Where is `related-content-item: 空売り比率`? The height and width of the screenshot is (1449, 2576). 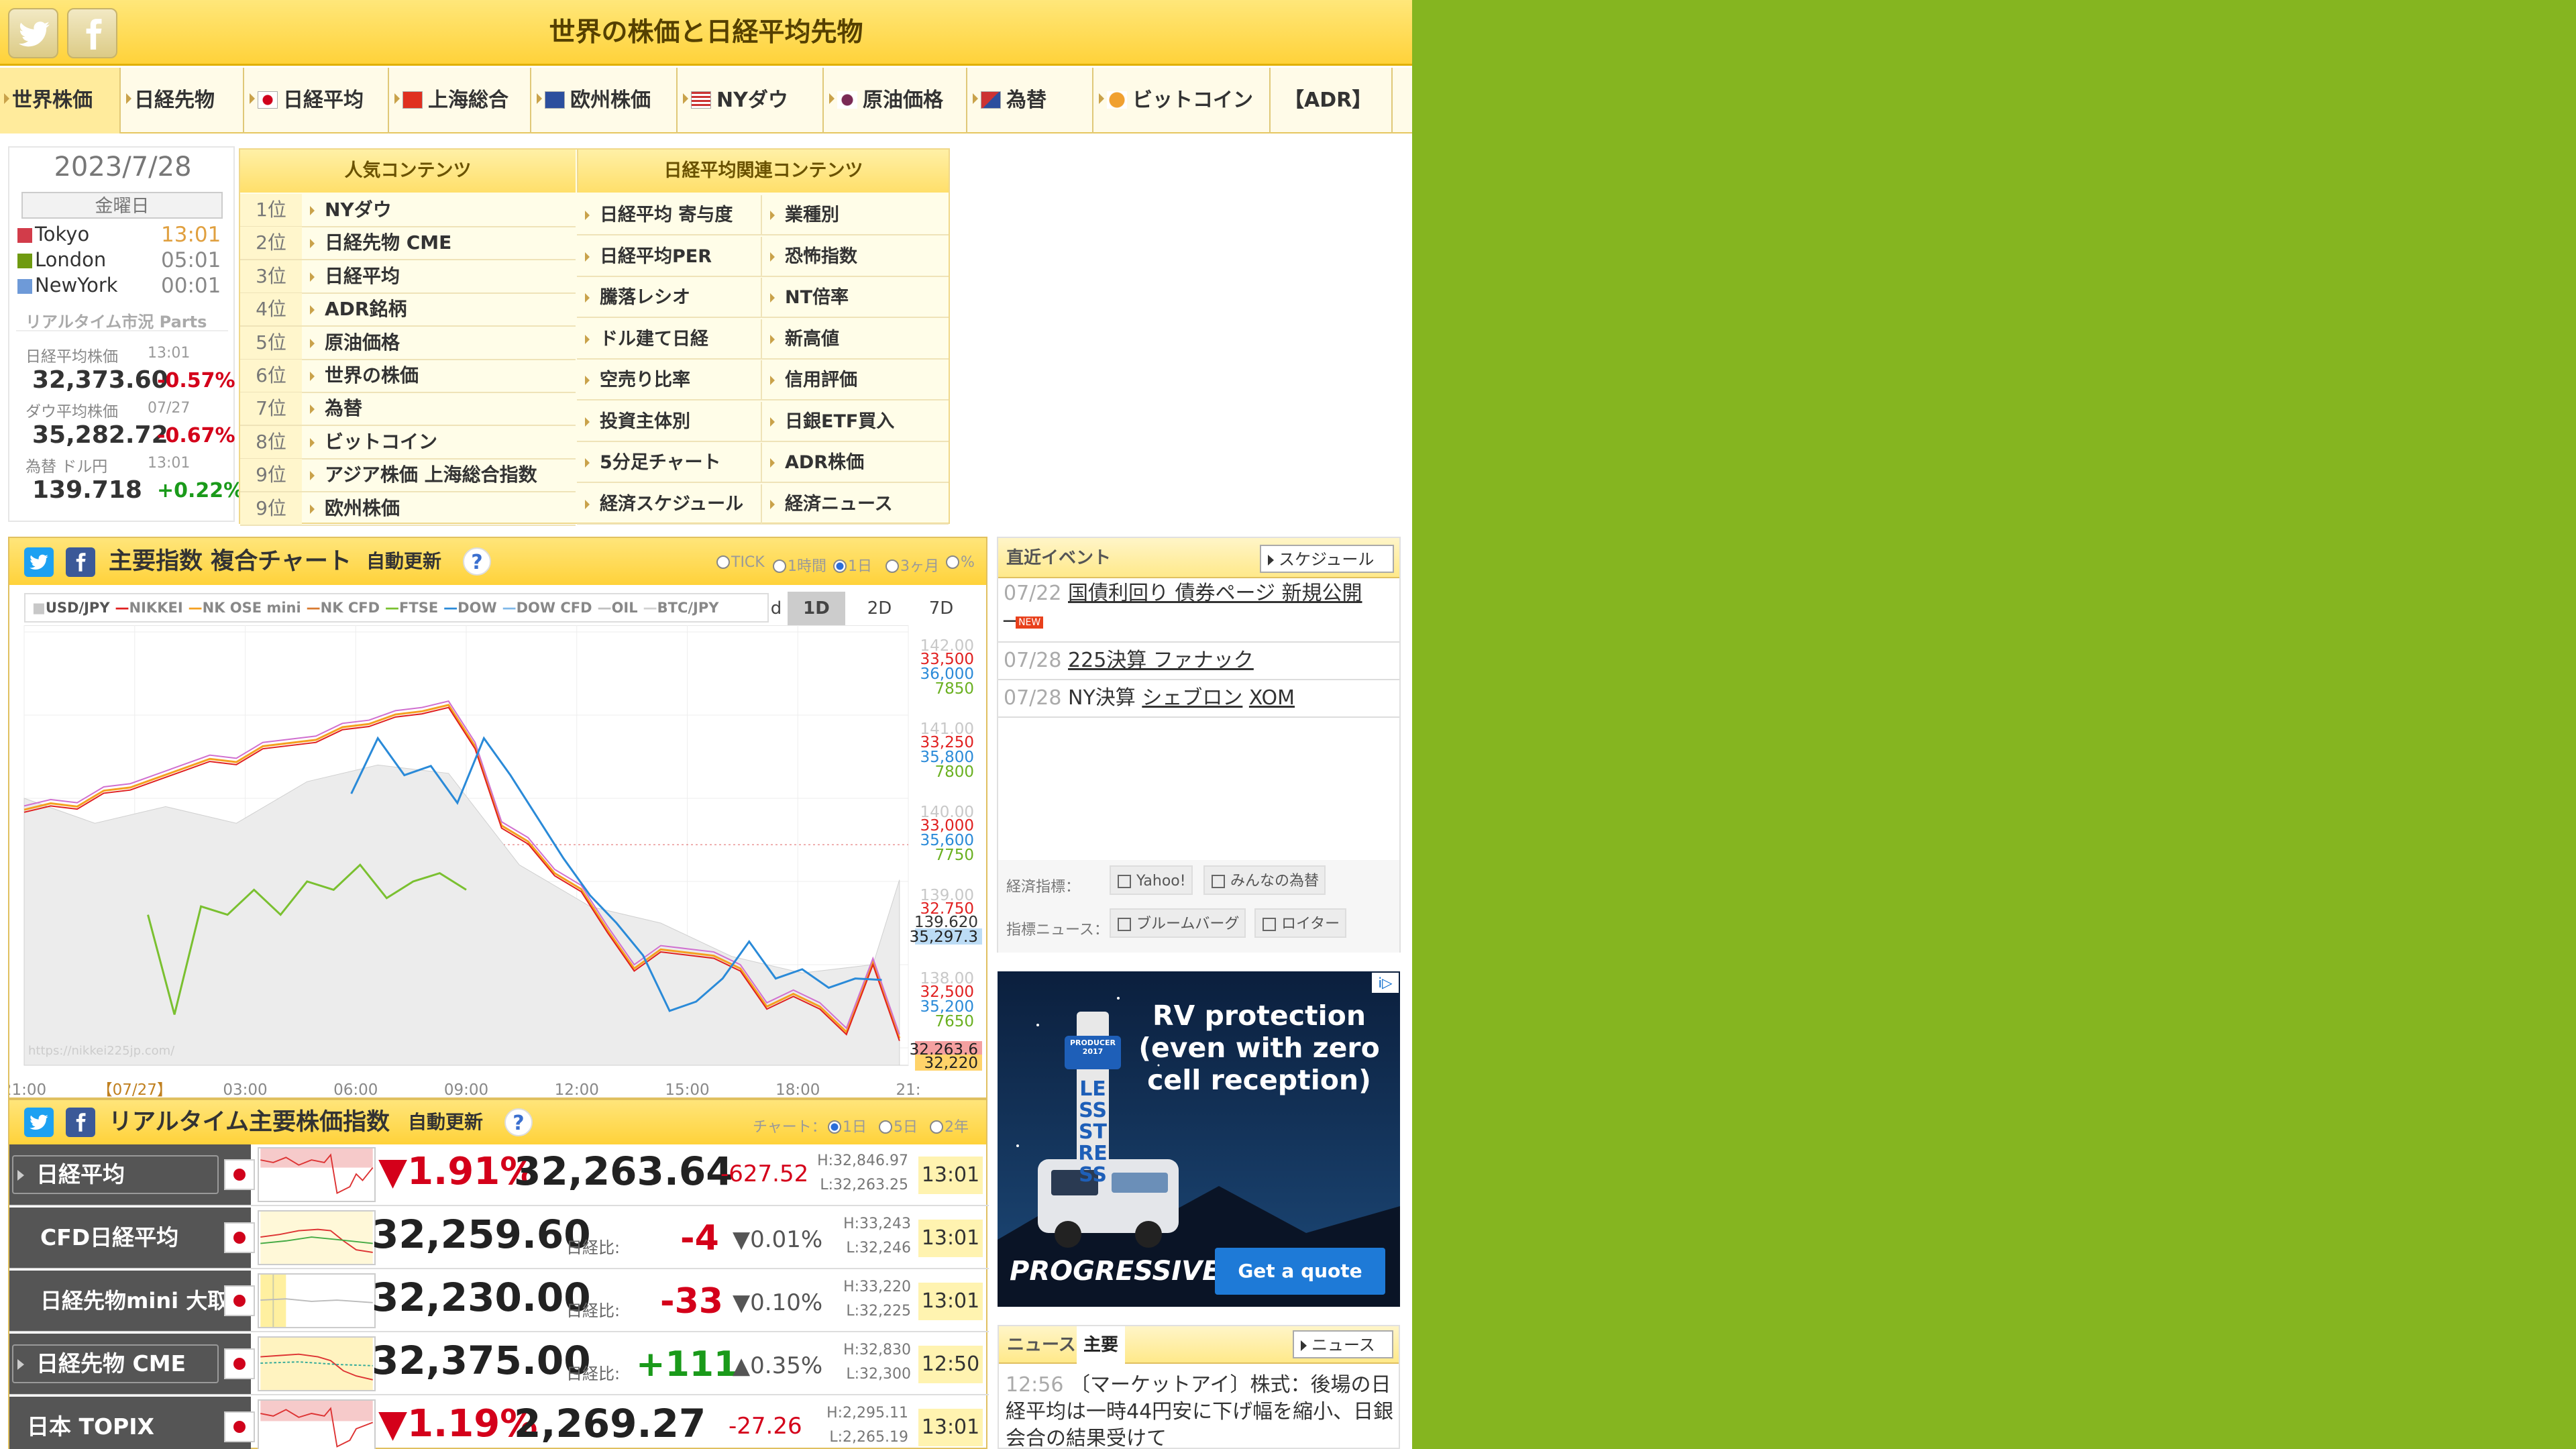 related-content-item: 空売り比率 is located at coordinates (669, 380).